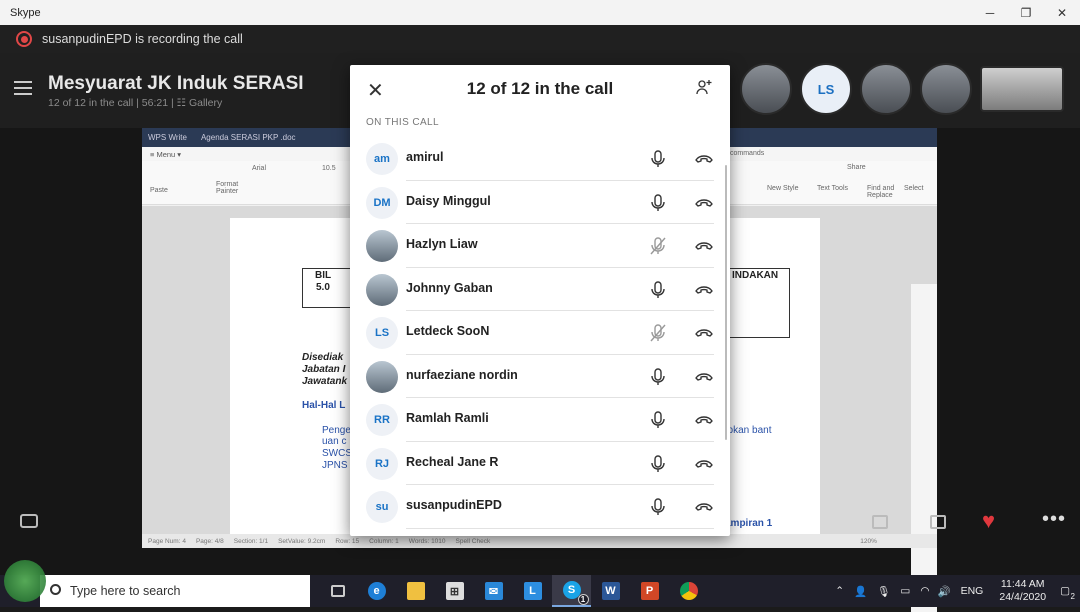 The width and height of the screenshot is (1080, 612). I want to click on add-participant-icon, so click(704, 87).